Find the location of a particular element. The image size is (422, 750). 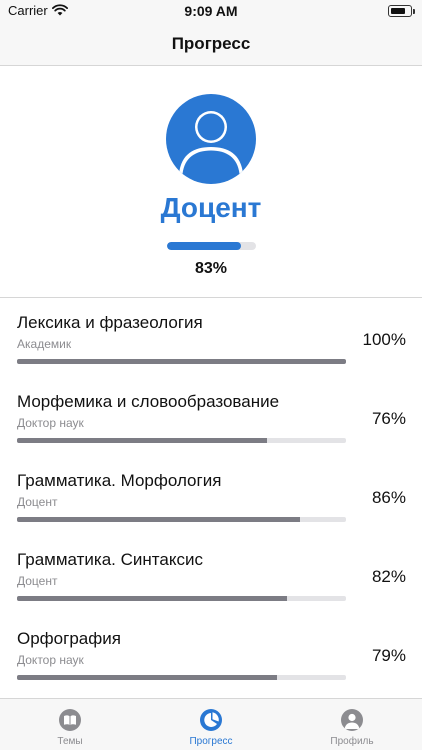

topic-percent: 82% is located at coordinates (388, 576).